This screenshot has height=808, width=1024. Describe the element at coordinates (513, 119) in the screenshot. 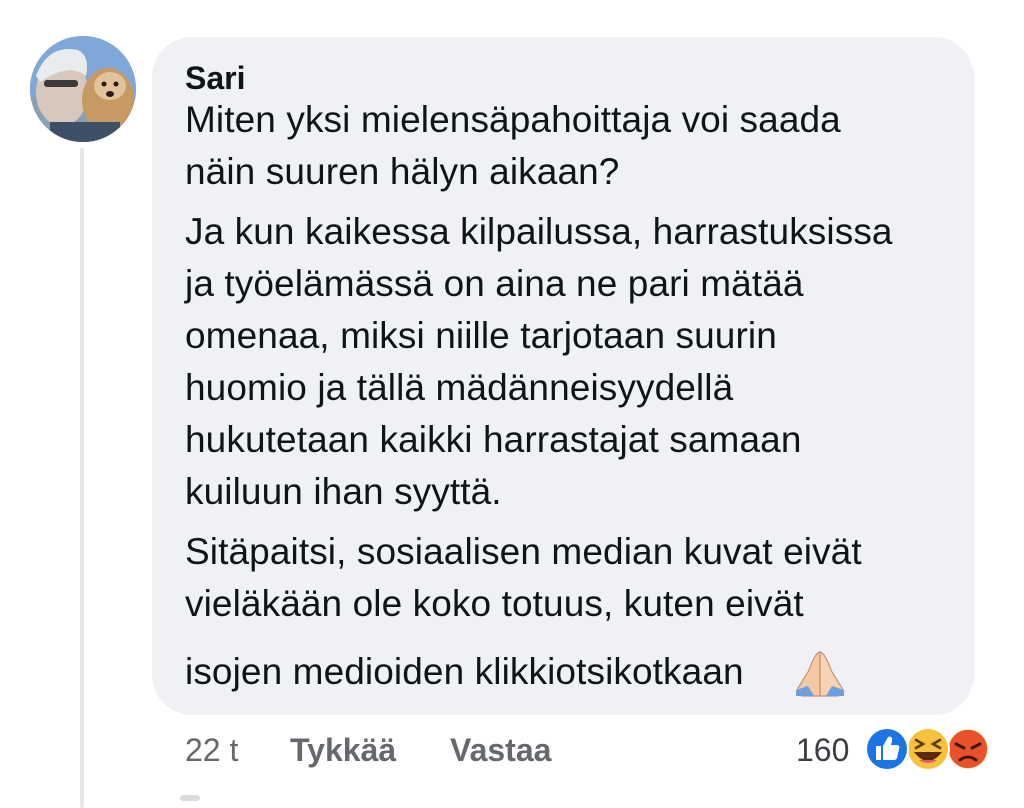

I see `comment-text-line: Miten yksi mielensäpahoittaja voi saada` at that location.